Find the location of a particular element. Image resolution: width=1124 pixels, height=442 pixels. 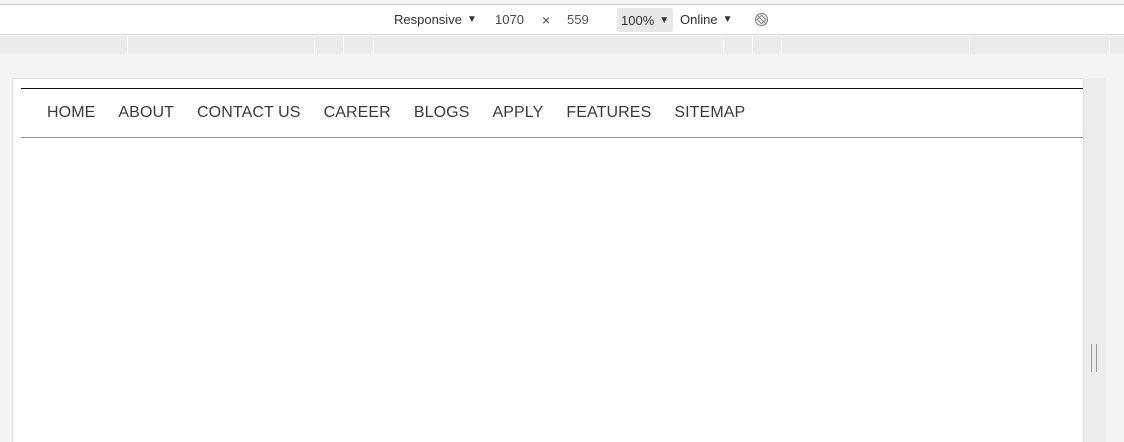

viewport-width-input: 1070 is located at coordinates (516, 19).